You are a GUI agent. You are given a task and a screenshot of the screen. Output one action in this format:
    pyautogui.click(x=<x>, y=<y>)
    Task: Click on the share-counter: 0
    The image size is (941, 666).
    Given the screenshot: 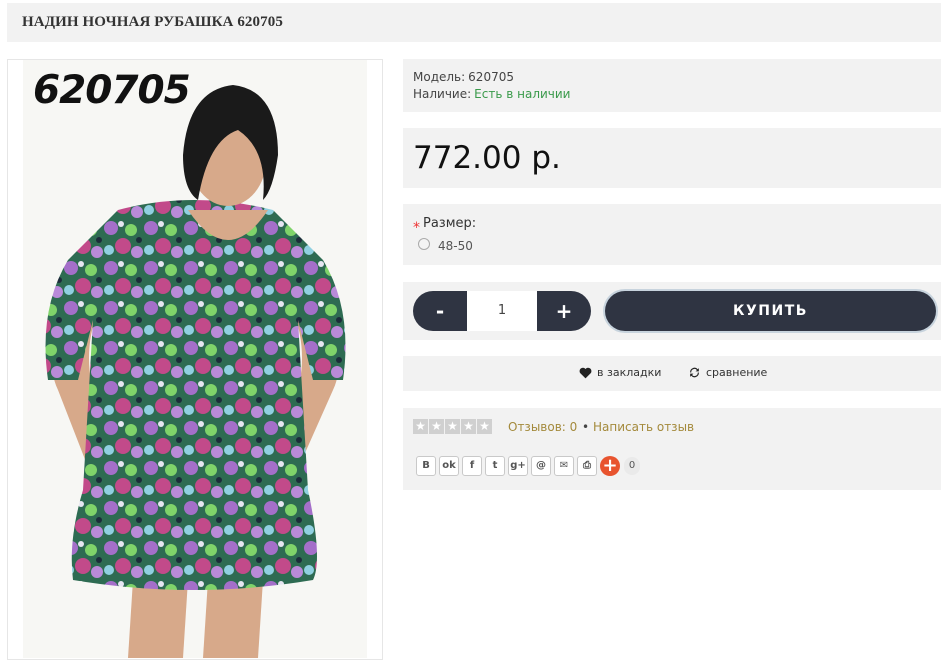 What is the action you would take?
    pyautogui.click(x=632, y=466)
    